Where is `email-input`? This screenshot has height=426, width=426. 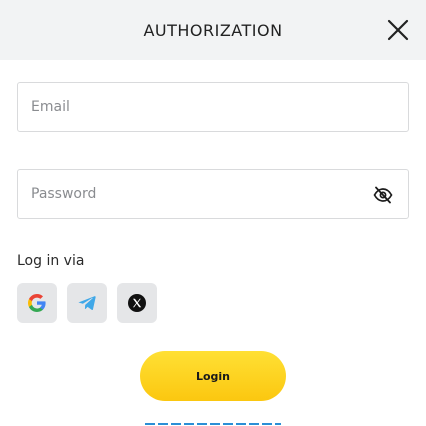
email-input is located at coordinates (213, 107).